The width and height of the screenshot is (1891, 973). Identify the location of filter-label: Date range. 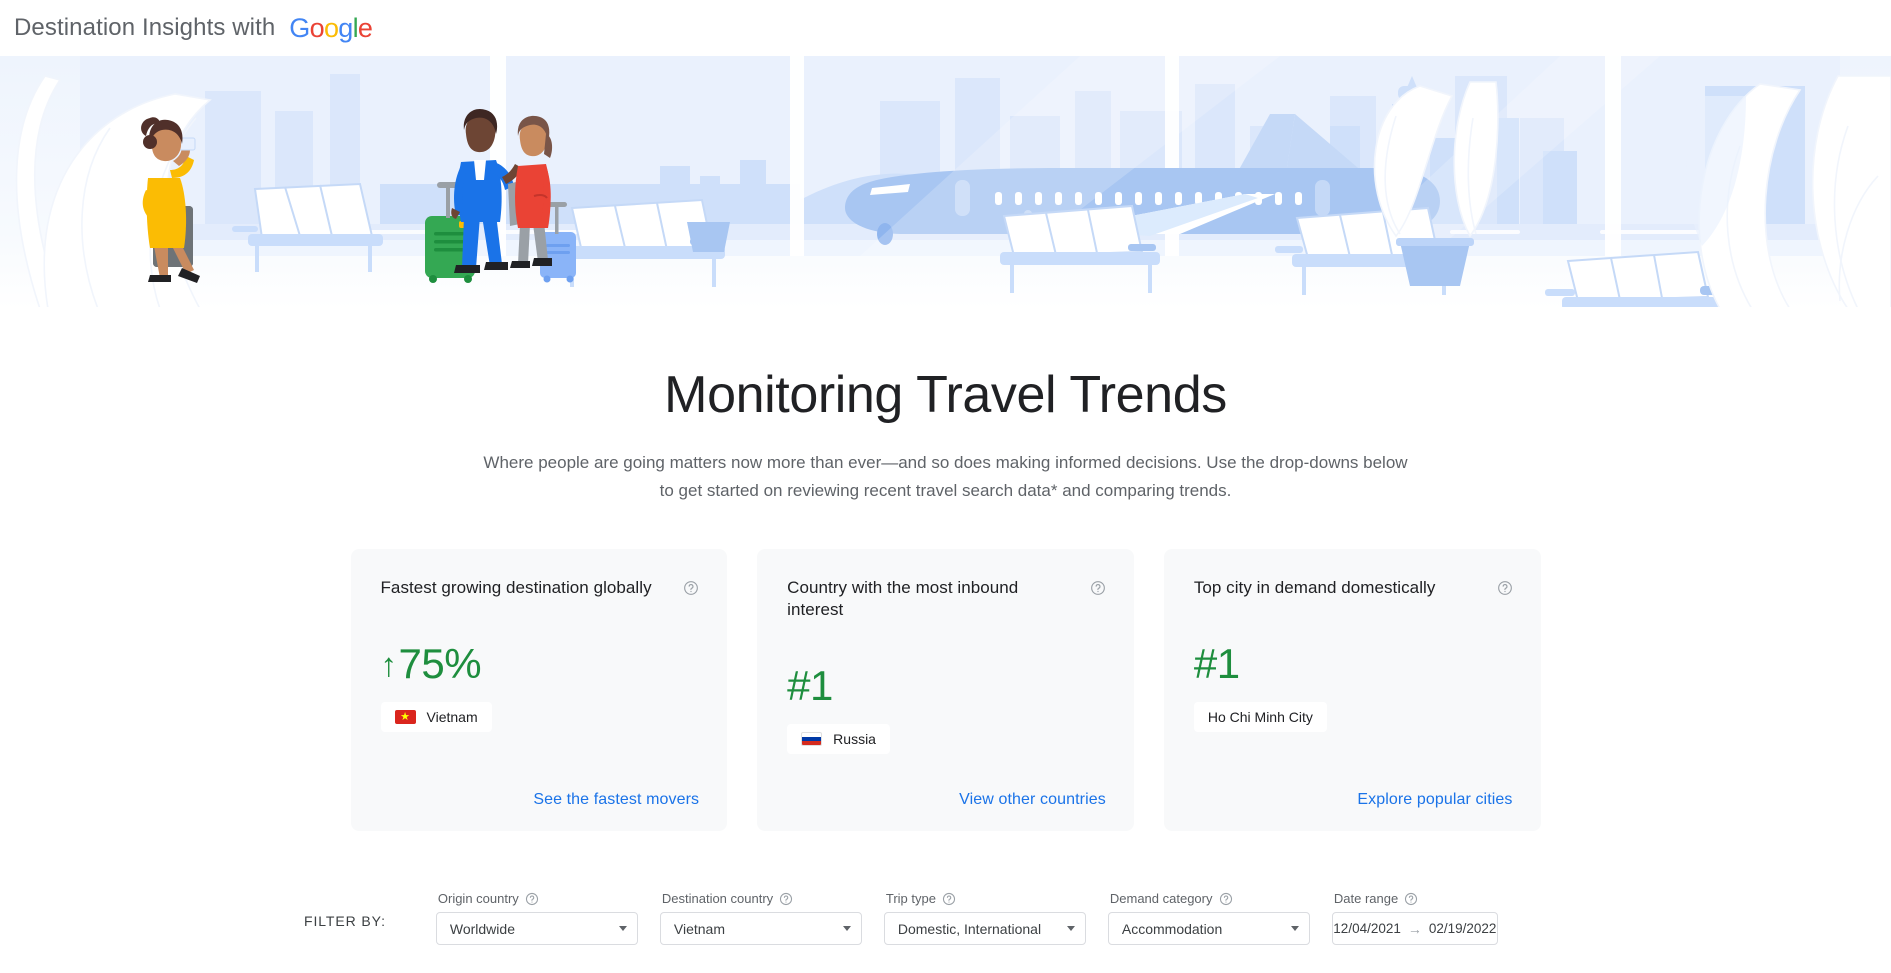
(1416, 898).